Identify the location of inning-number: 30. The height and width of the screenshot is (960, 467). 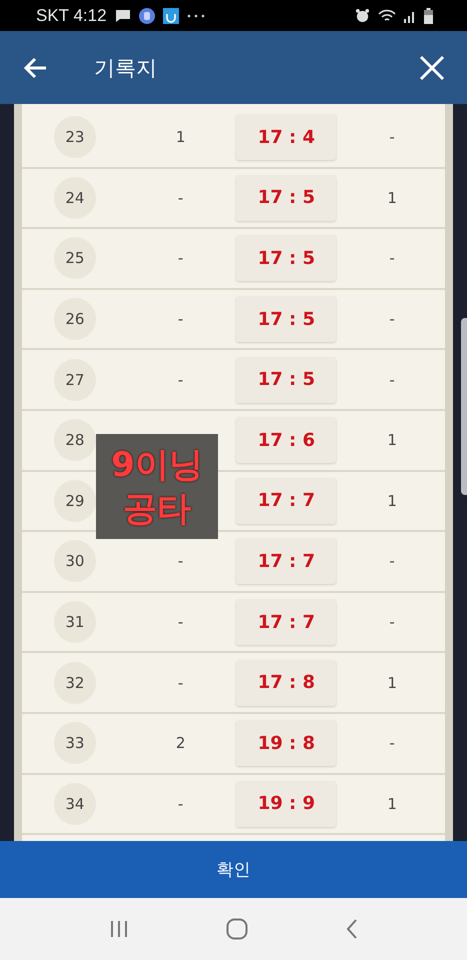
(75, 561).